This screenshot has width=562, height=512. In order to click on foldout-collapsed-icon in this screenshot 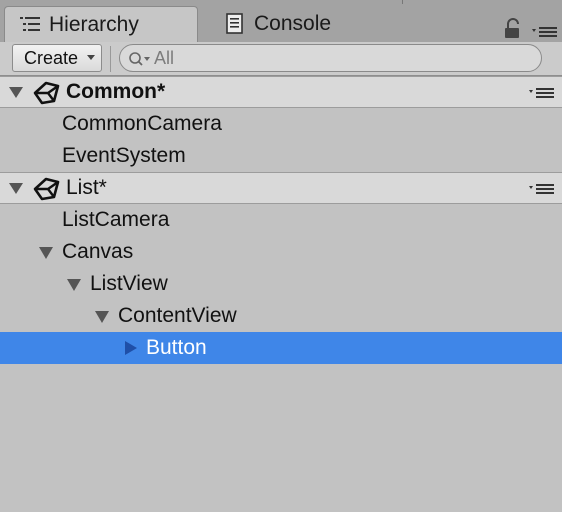, I will do `click(131, 348)`.